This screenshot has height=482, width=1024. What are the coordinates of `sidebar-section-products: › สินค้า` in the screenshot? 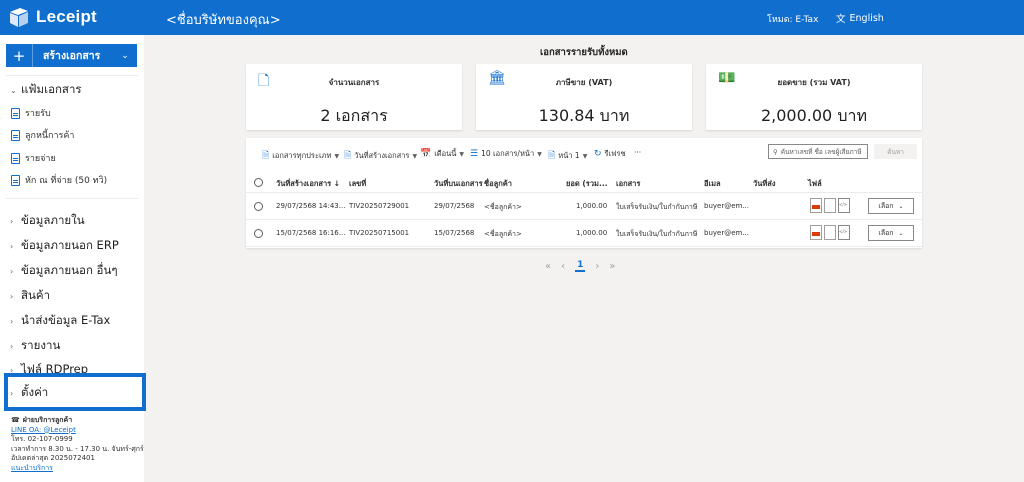 It's located at (30, 296).